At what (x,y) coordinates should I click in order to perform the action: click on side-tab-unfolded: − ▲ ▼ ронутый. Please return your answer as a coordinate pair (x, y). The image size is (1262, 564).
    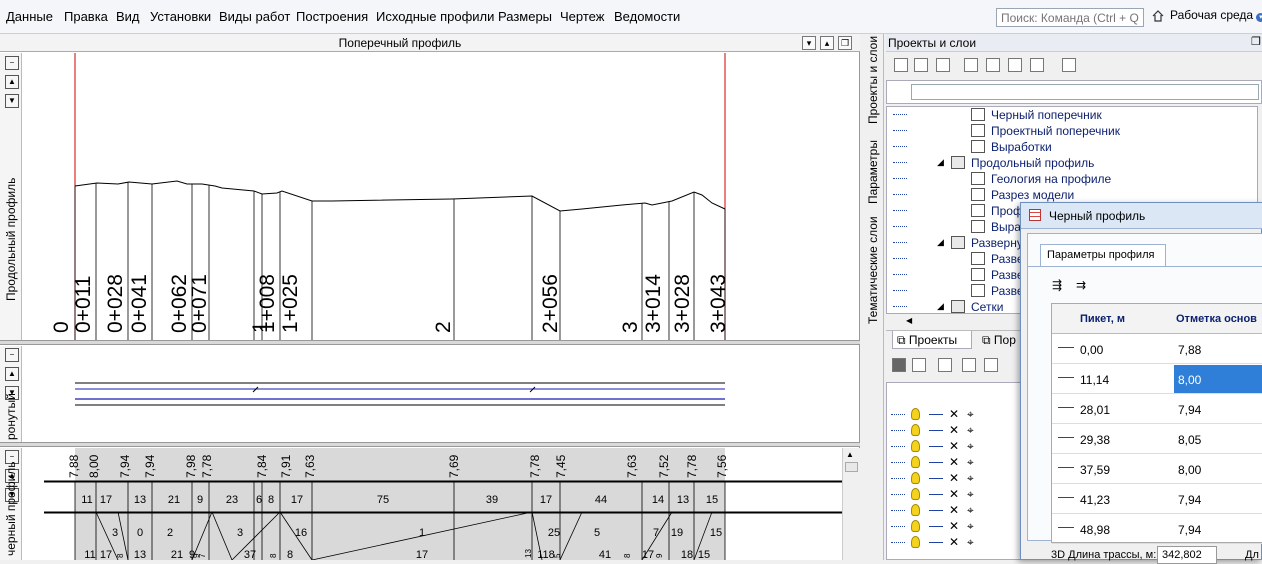
    Looking at the image, I should click on (11, 394).